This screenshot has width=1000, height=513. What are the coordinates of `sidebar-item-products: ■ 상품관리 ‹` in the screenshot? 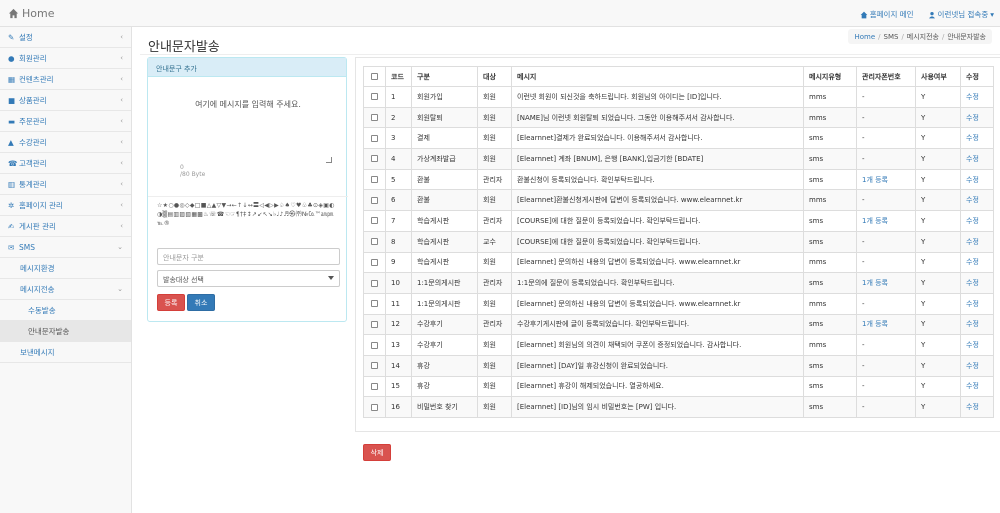 It's located at (65, 100).